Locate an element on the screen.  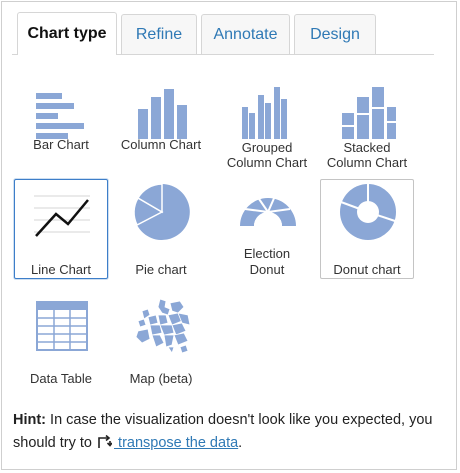
chart-option-map: Map (beta) is located at coordinates (161, 344).